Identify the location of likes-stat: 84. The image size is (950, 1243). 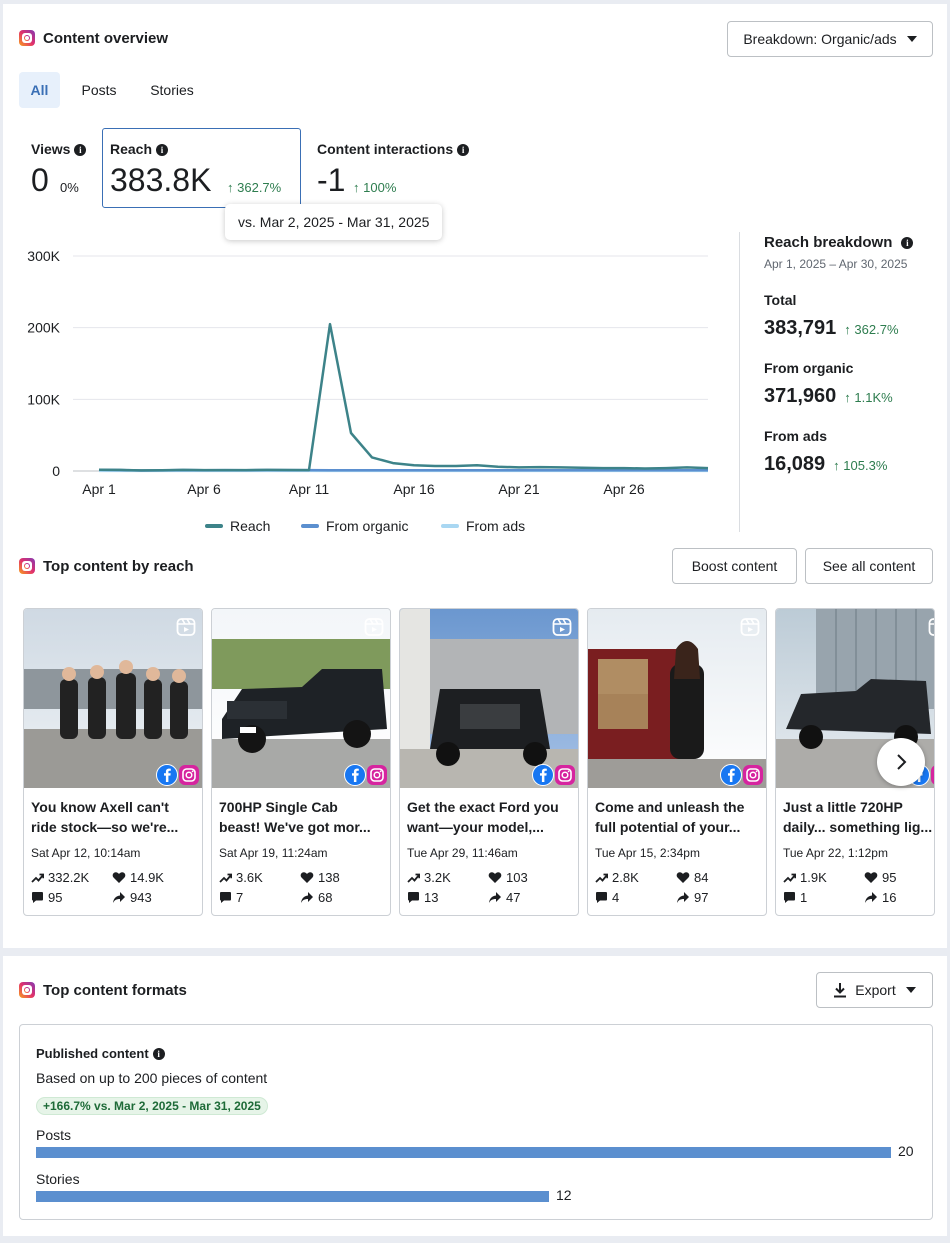
(692, 877).